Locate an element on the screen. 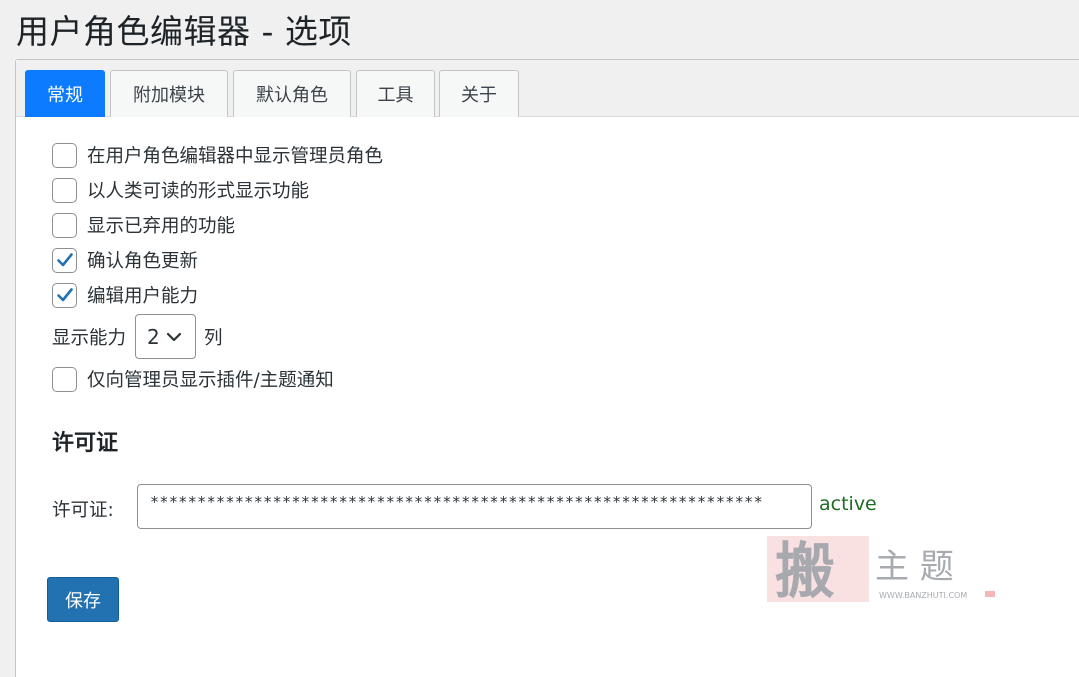 The width and height of the screenshot is (1079, 677). option-label: 仅向管理员显示插件/主题通知 is located at coordinates (210, 380).